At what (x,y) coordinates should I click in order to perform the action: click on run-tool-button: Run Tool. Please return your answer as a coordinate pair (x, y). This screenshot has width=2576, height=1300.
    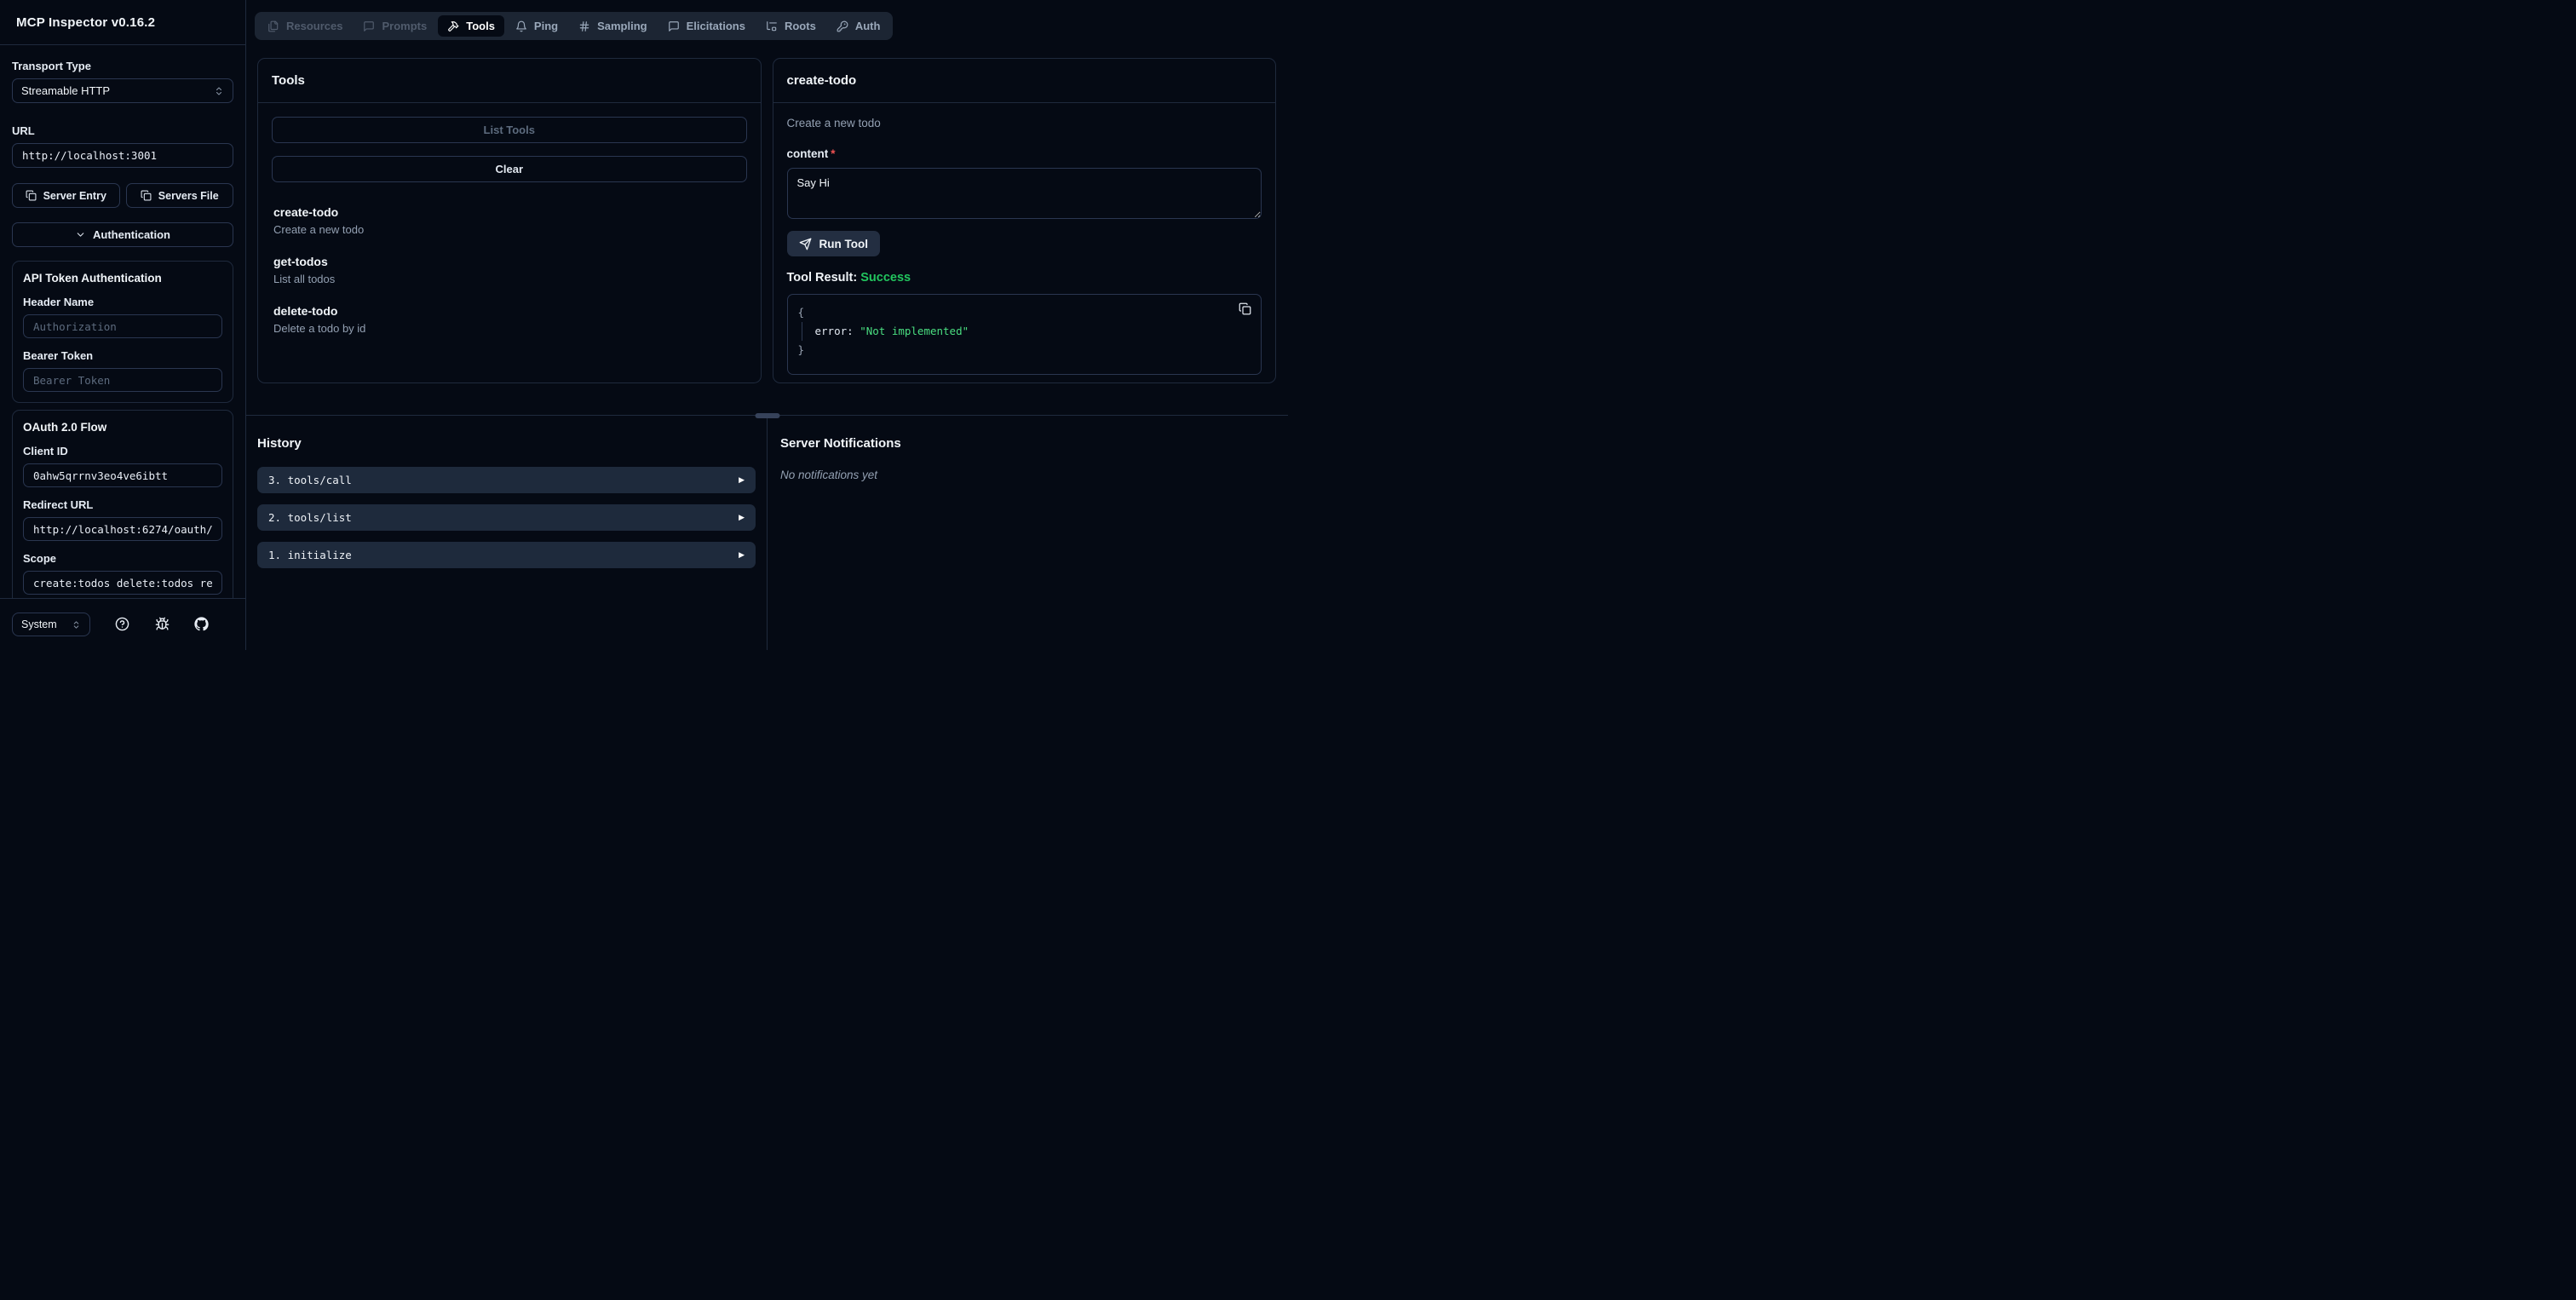
    Looking at the image, I should click on (833, 243).